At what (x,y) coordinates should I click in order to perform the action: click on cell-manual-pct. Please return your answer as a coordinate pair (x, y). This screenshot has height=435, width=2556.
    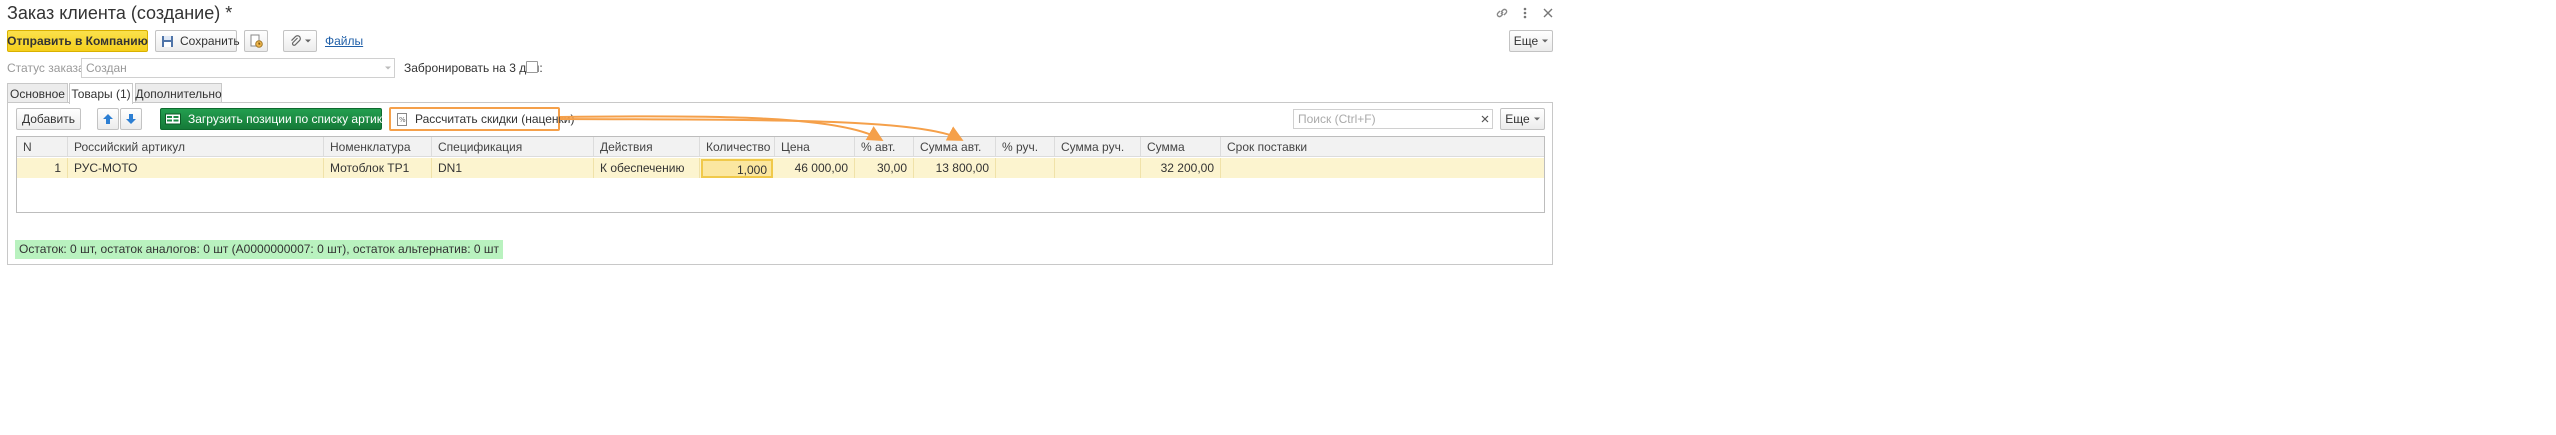
    Looking at the image, I should click on (1025, 168).